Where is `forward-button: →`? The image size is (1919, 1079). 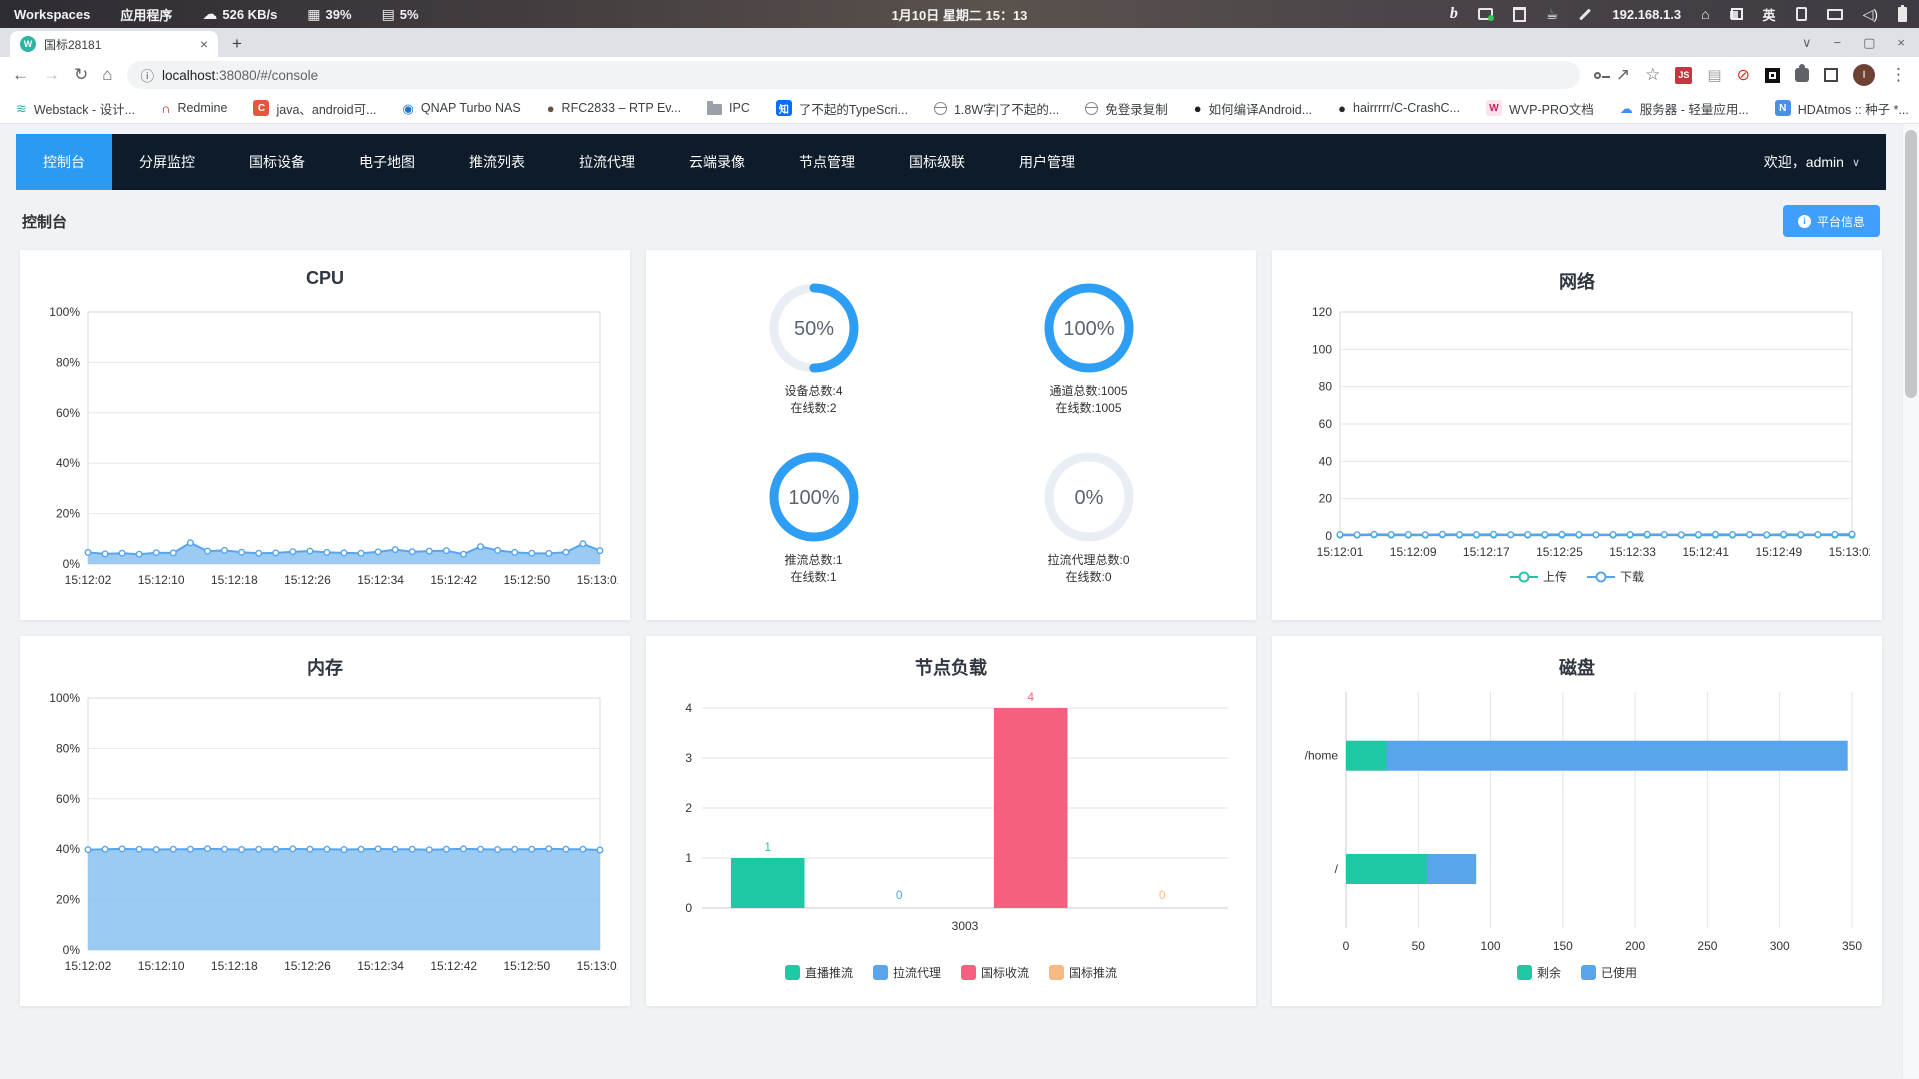
forward-button: → is located at coordinates (51, 75).